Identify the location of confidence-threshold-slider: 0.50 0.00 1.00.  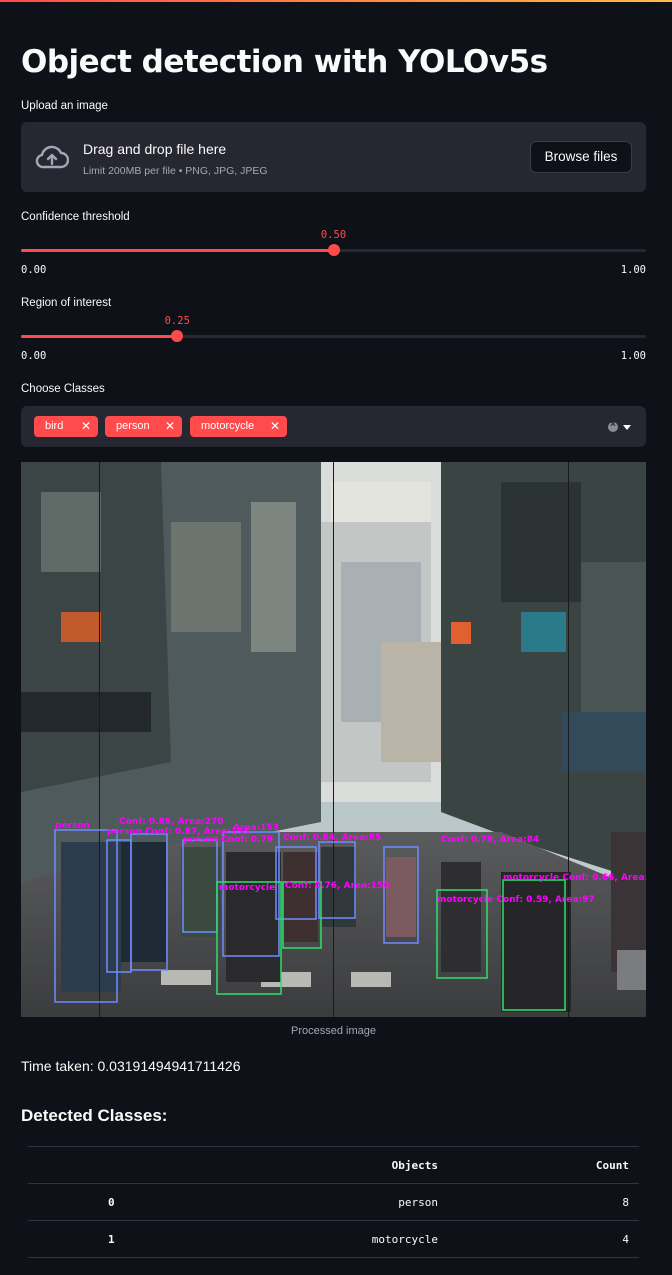
(333, 252).